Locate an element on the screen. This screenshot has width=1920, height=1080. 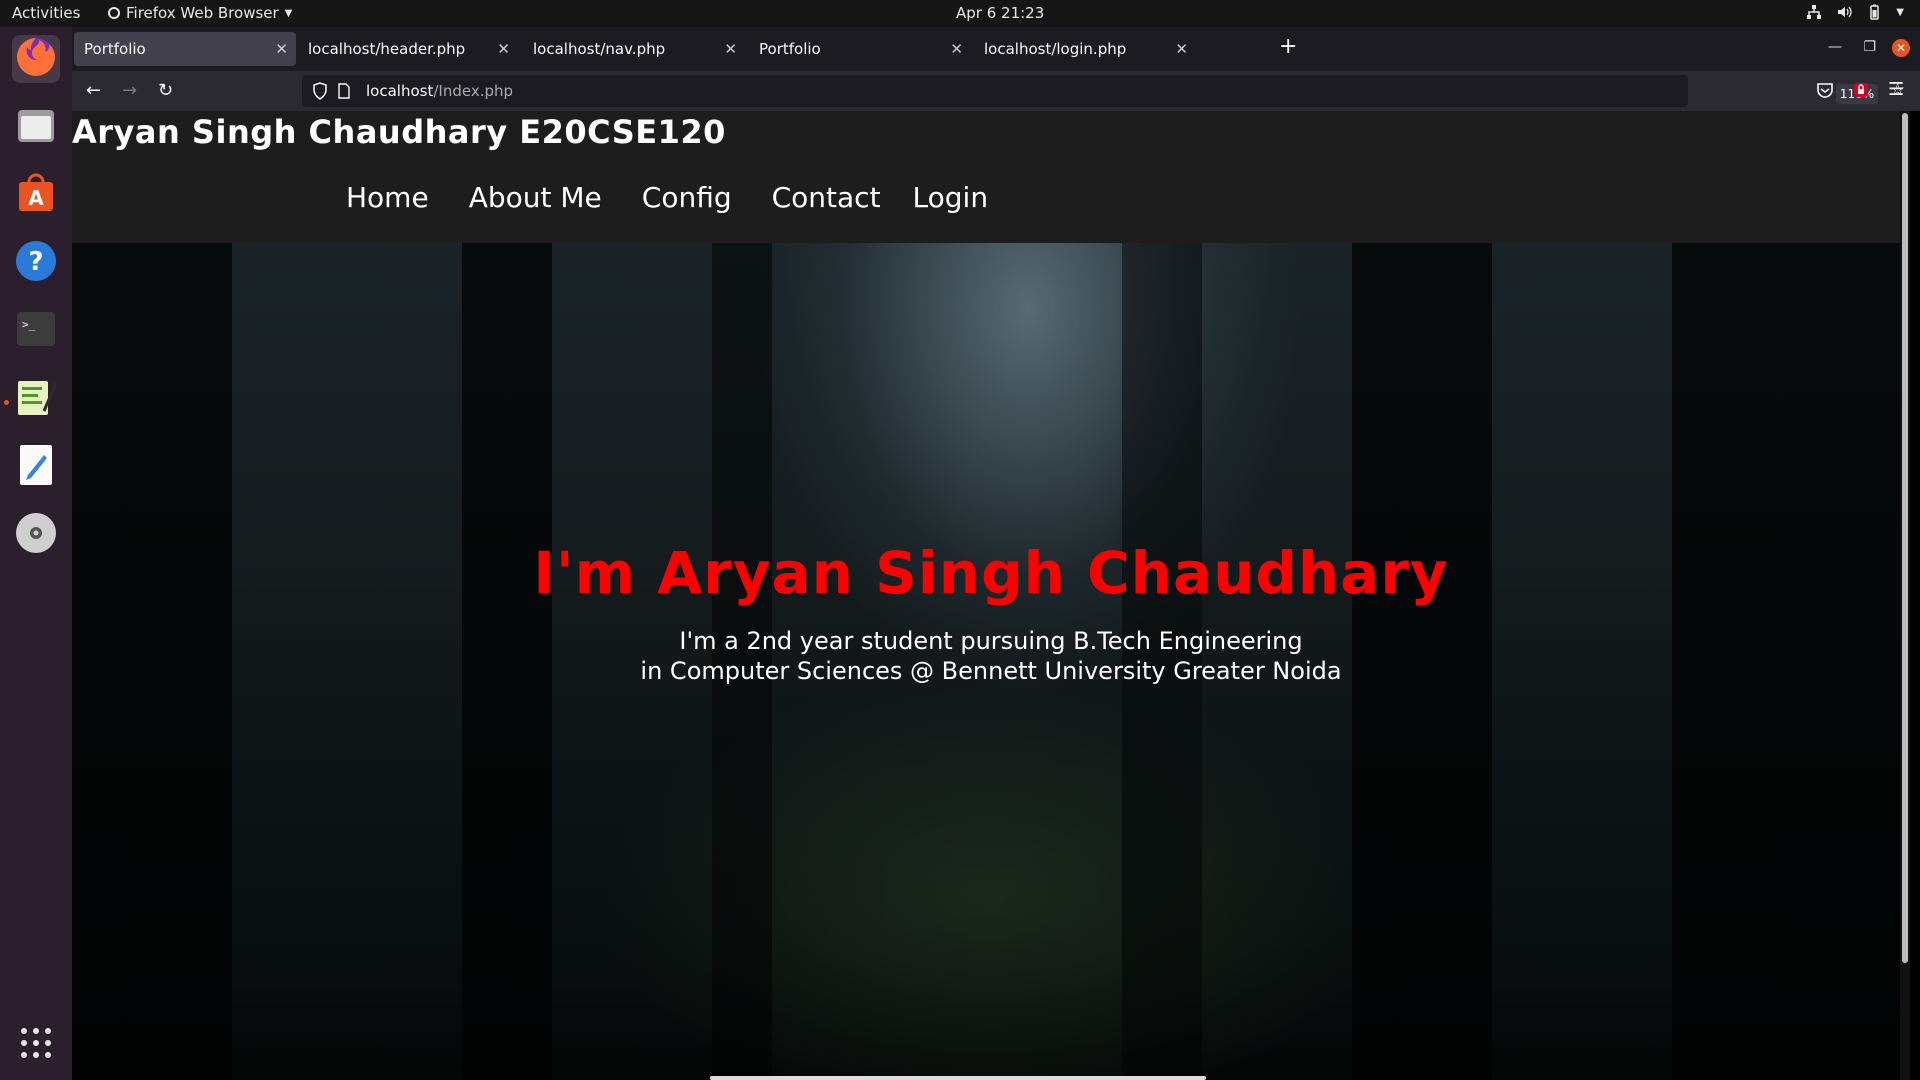
tab-portfolio-active: Portfolio ✕ is located at coordinates (185, 49).